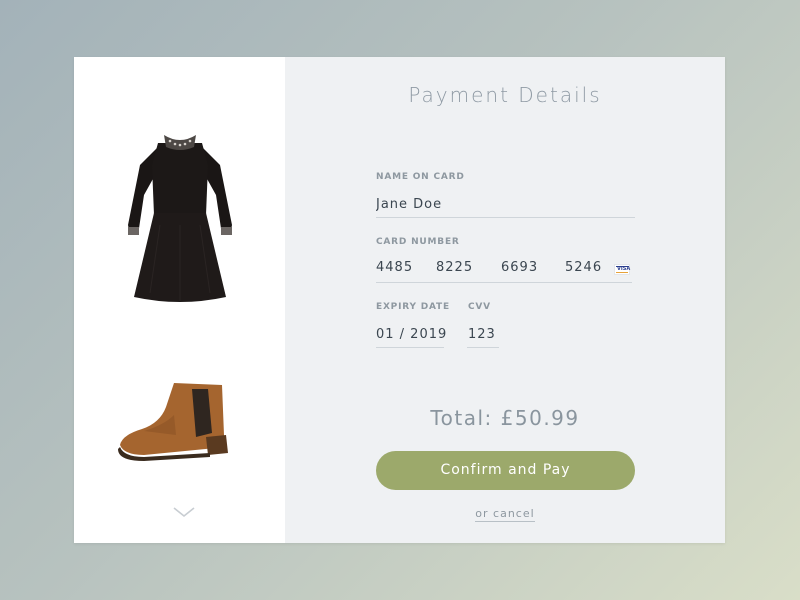 Image resolution: width=800 pixels, height=600 pixels. What do you see at coordinates (180, 218) in the screenshot?
I see `black-dress-image` at bounding box center [180, 218].